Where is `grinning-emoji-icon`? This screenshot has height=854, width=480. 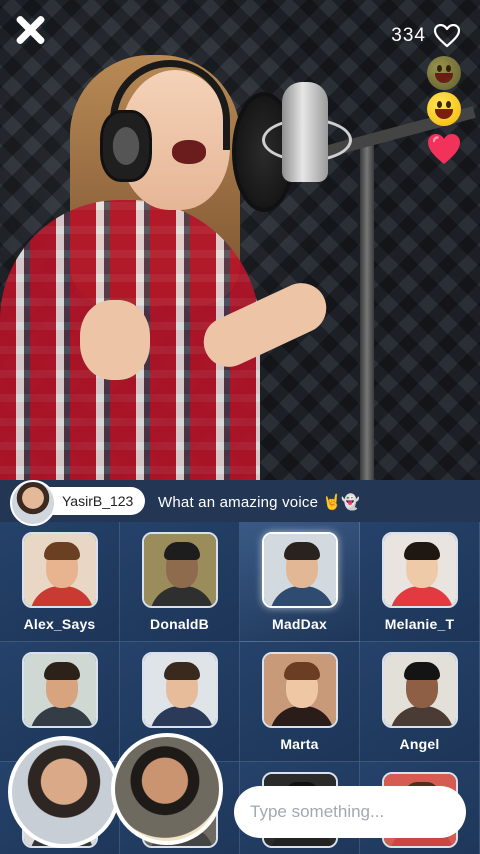 grinning-emoji-icon is located at coordinates (444, 73).